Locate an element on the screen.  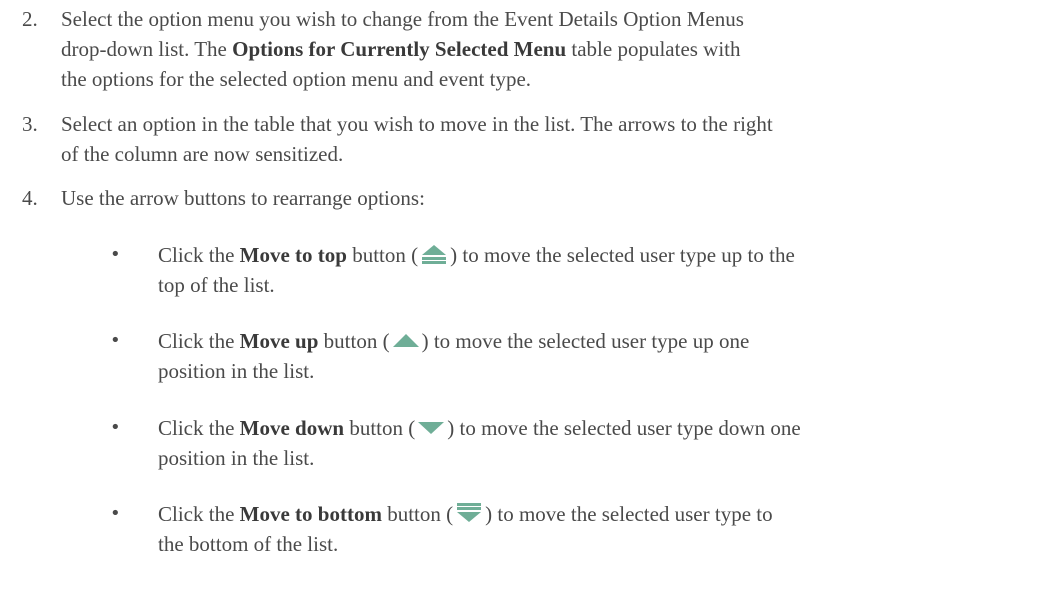
move-down-icon is located at coordinates (431, 427).